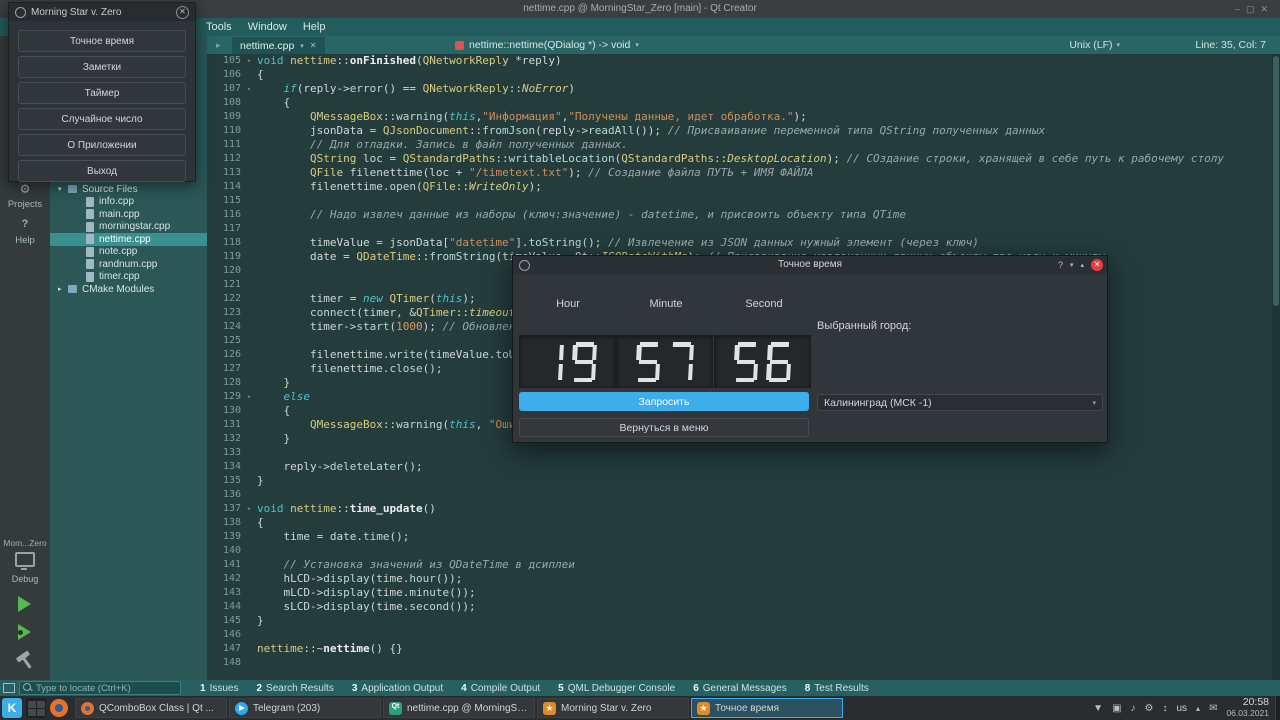 The width and height of the screenshot is (1280, 720). Describe the element at coordinates (397, 688) in the screenshot. I see `output-pane-3: 3 Application Output` at that location.